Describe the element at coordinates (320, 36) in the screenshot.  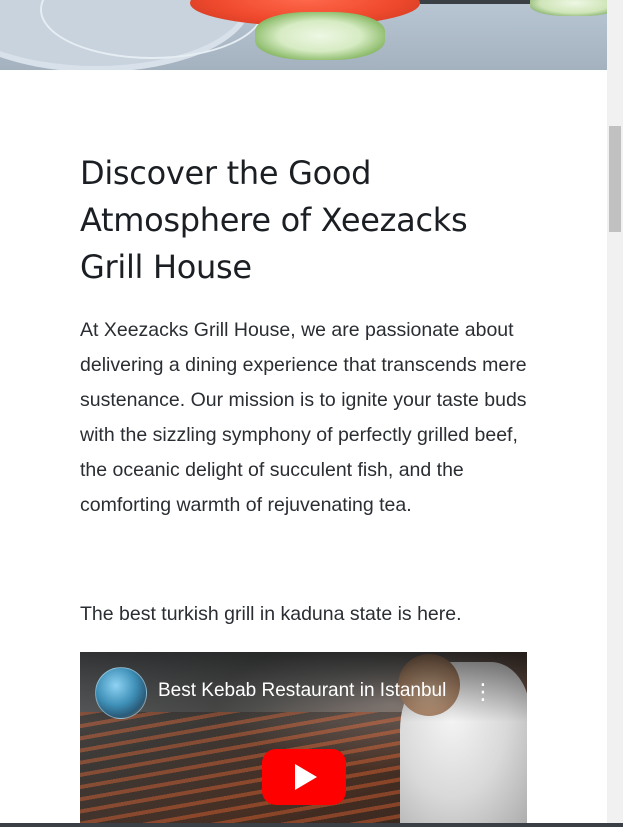
I see `cucumber-graphic` at that location.